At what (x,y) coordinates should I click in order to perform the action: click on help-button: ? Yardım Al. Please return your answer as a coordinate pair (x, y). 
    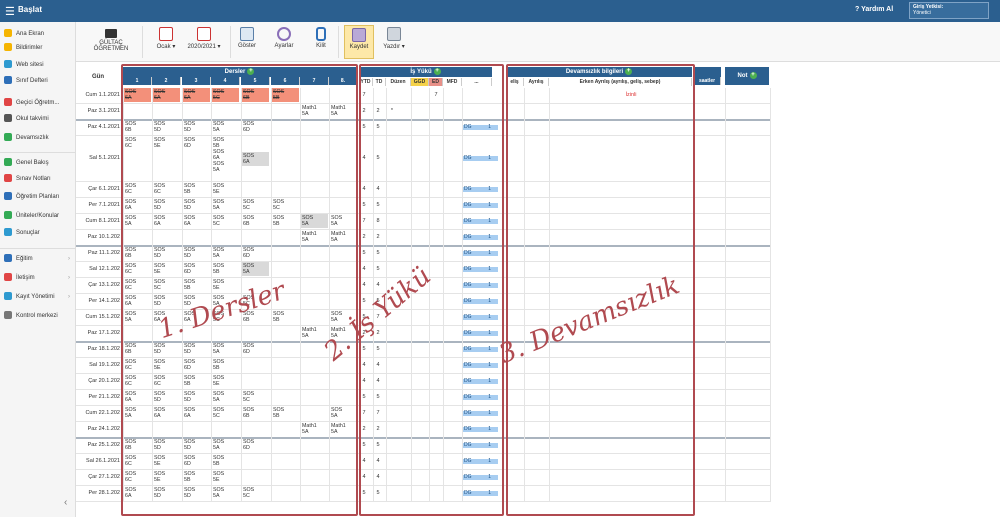
    Looking at the image, I should click on (874, 9).